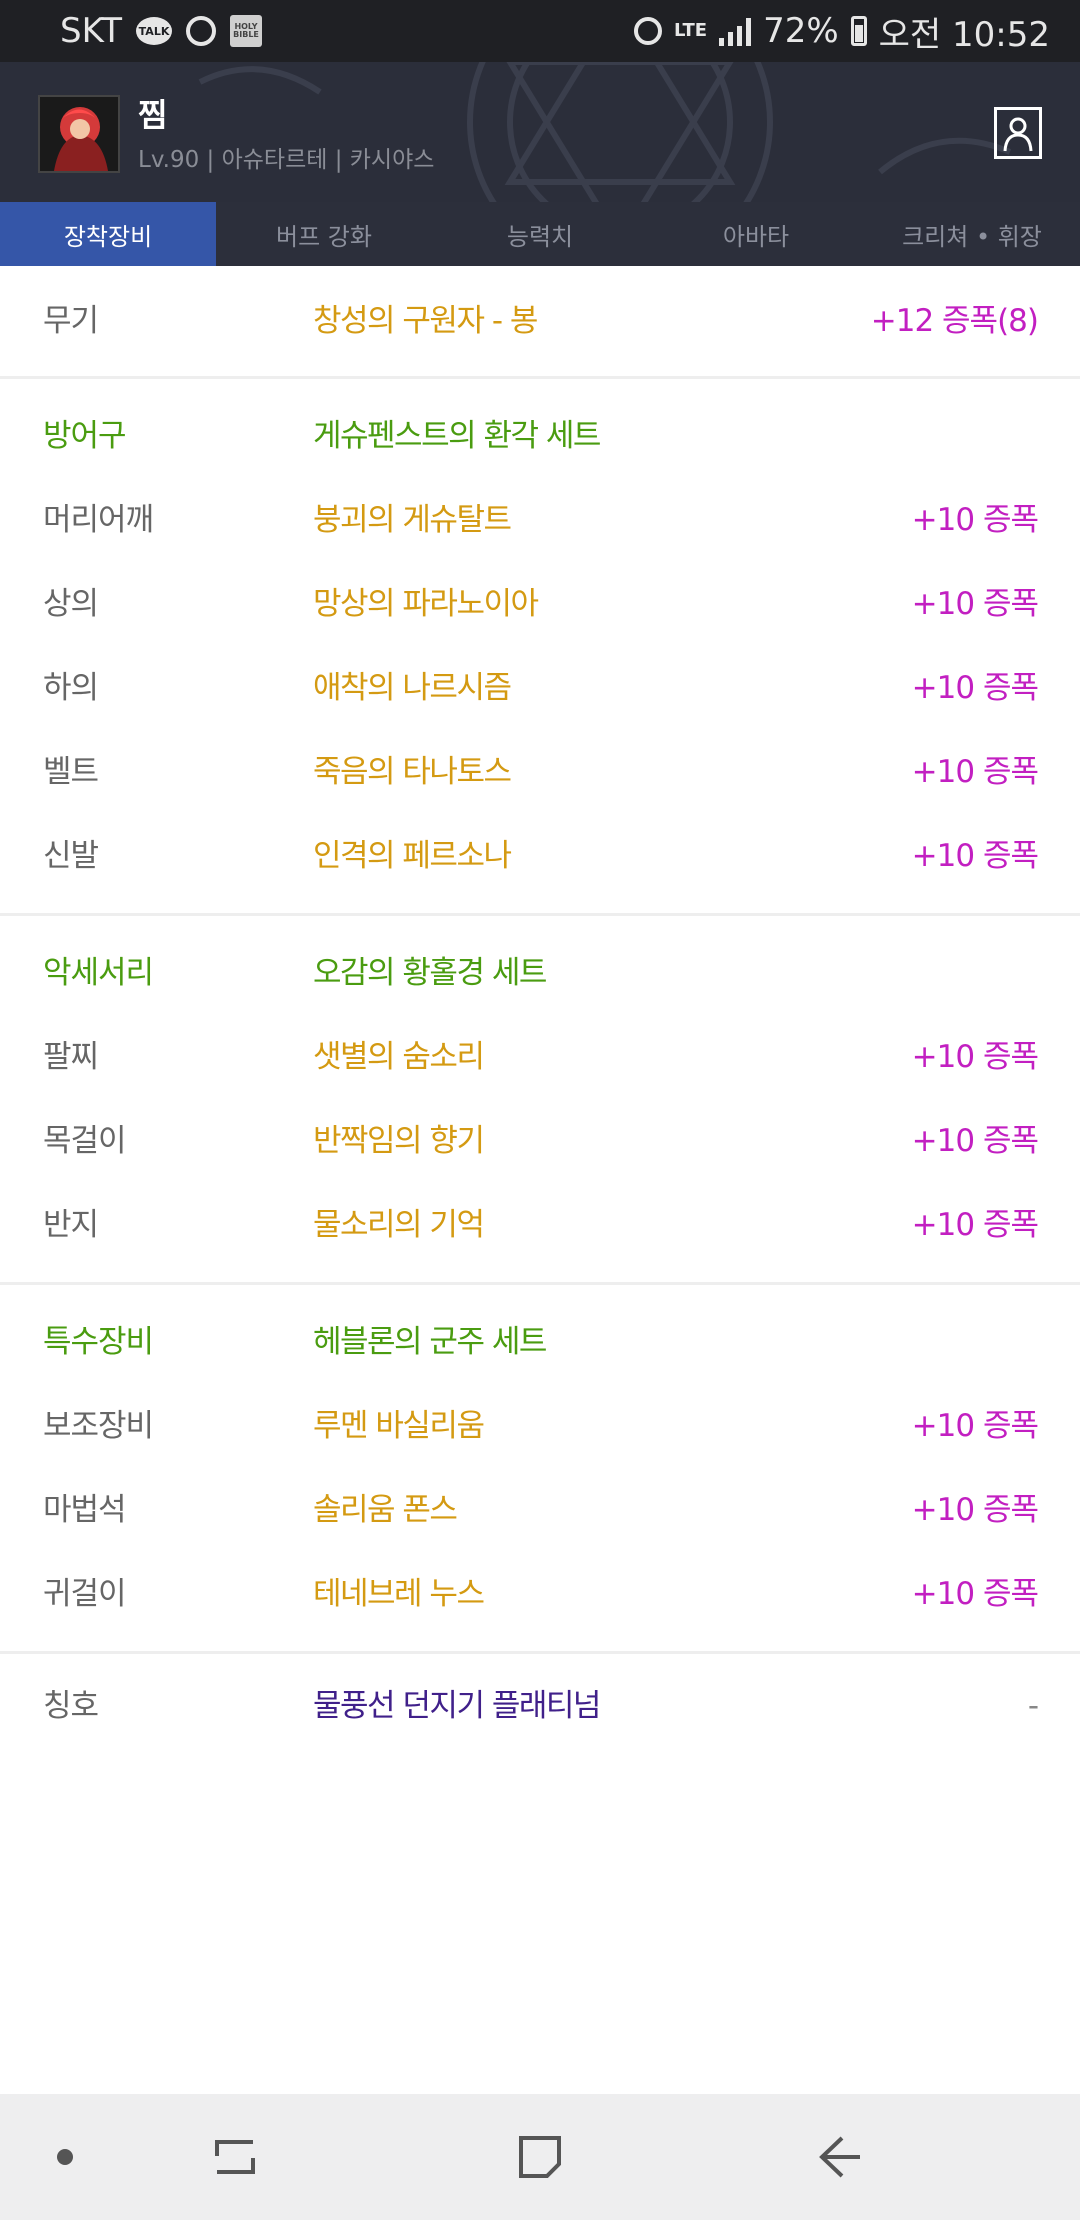 This screenshot has height=2220, width=1080. Describe the element at coordinates (540, 31) in the screenshot. I see `status-bar: SKT TALK HOLY BIBLE LTE 72% 오전 10:52` at that location.